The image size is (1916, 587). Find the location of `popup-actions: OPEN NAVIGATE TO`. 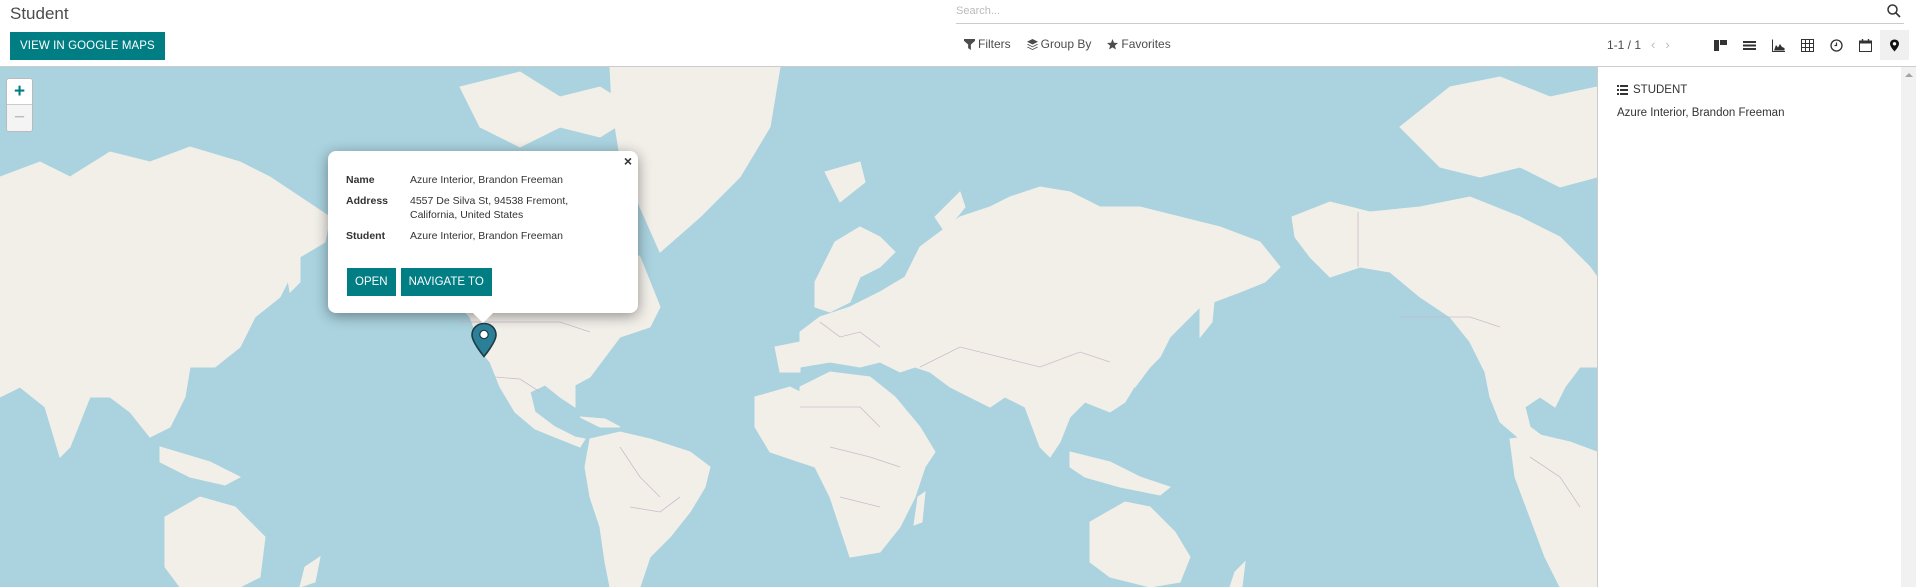

popup-actions: OPEN NAVIGATE TO is located at coordinates (419, 282).